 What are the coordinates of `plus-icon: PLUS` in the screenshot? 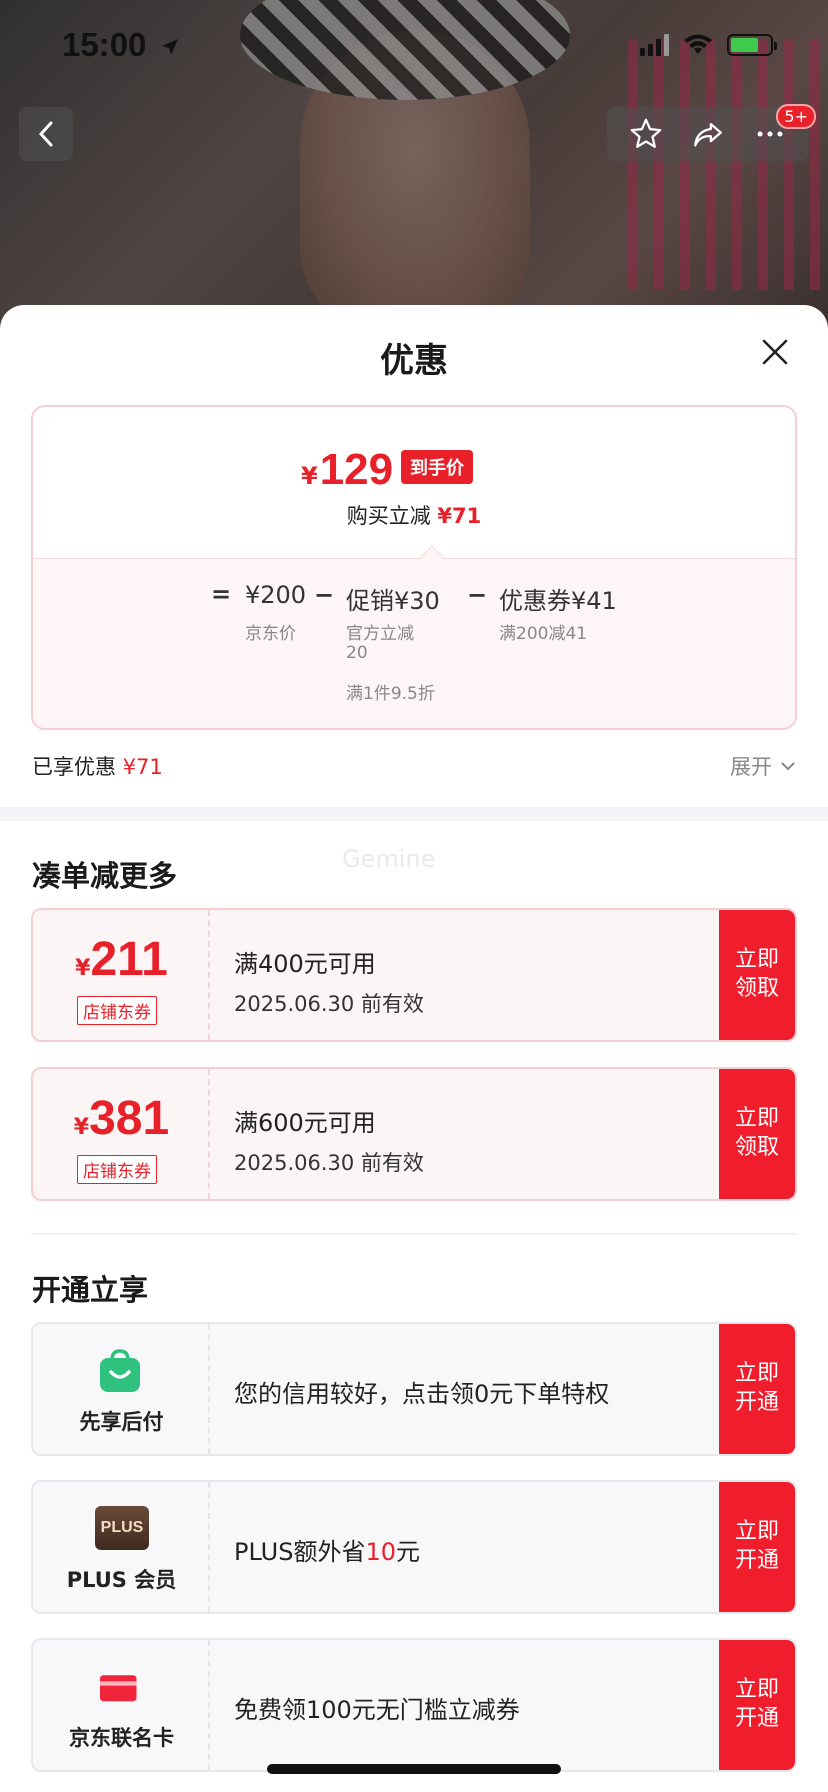 It's located at (122, 1528).